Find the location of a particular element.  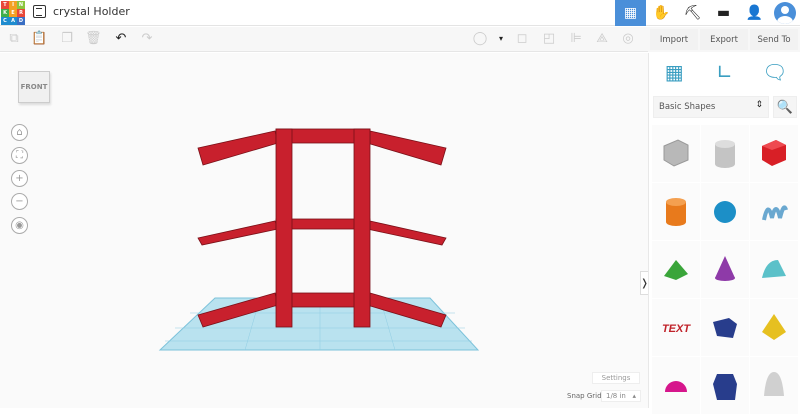

tinkercad-logo: TINKERCAD is located at coordinates (13, 13).